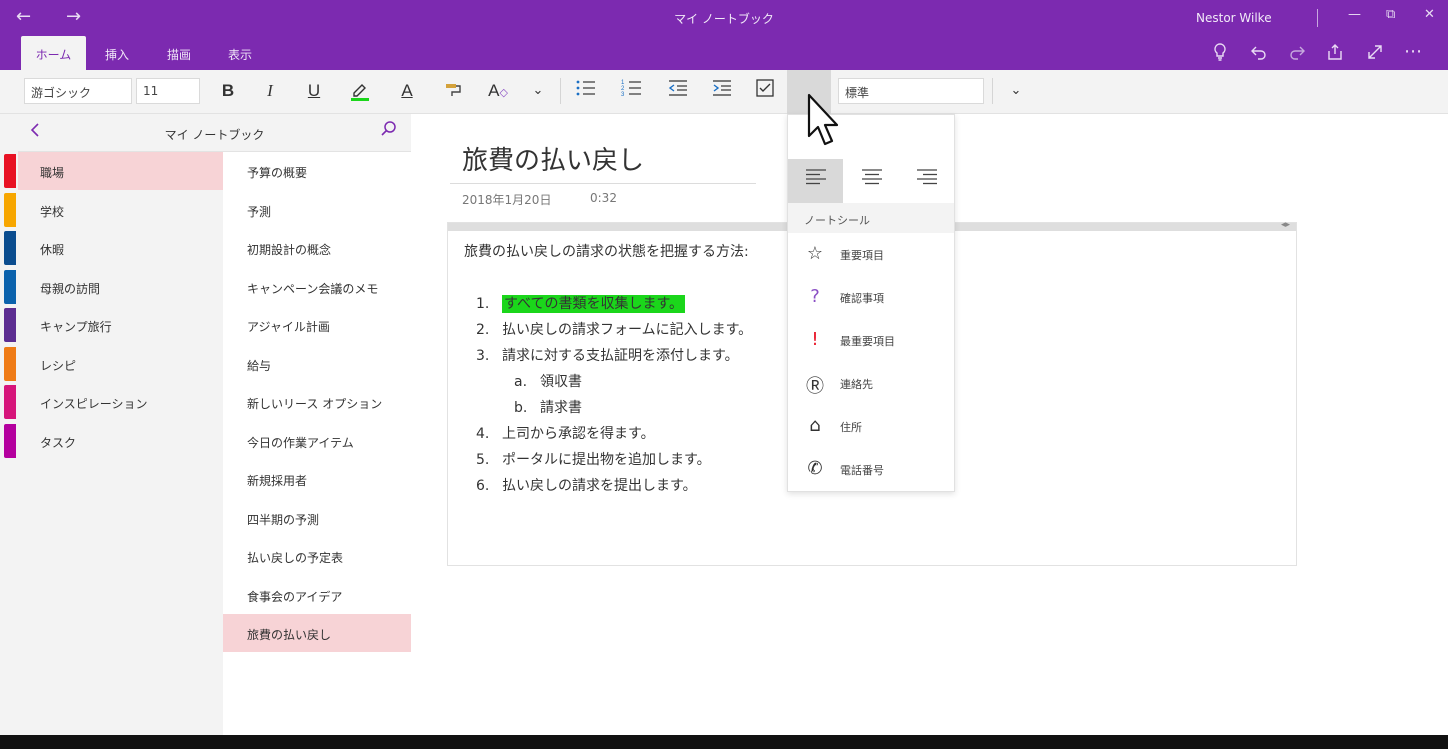 The height and width of the screenshot is (749, 1448). Describe the element at coordinates (317, 325) in the screenshot. I see `page-item: アジャイル計画` at that location.